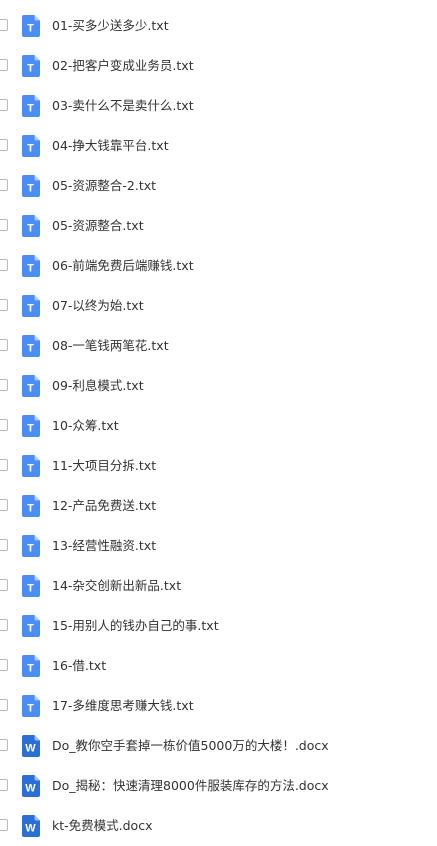 The width and height of the screenshot is (437, 846). Describe the element at coordinates (218, 146) in the screenshot. I see `file-row: T 04-挣大钱靠平台.txt` at that location.